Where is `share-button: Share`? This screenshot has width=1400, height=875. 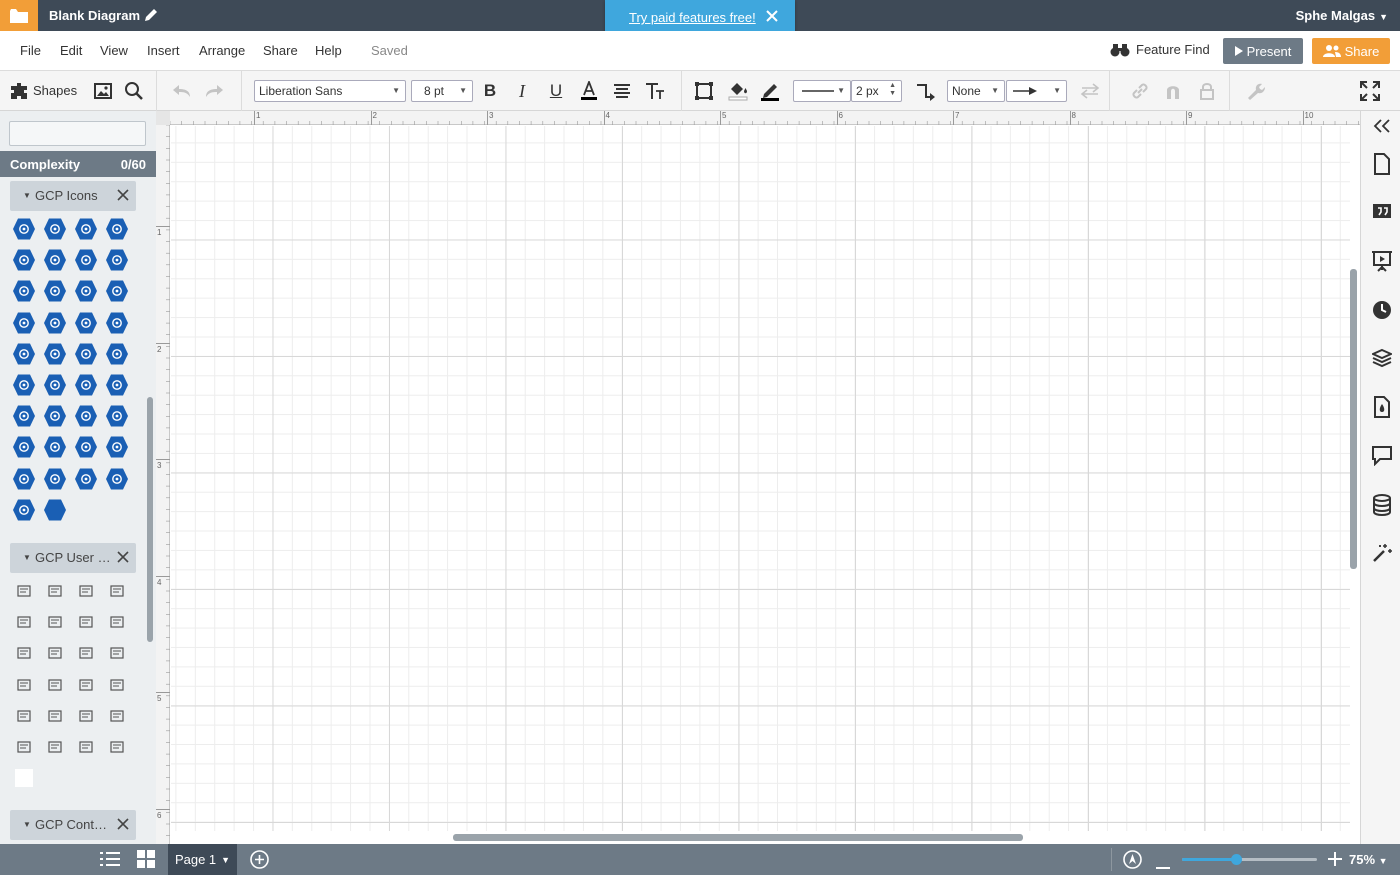
share-button: Share is located at coordinates (1351, 51).